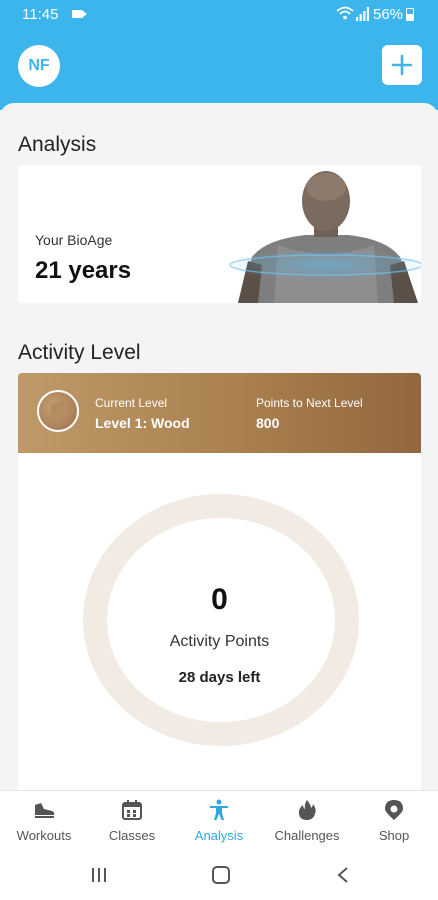  What do you see at coordinates (45, 810) in the screenshot?
I see `shoe-icon` at bounding box center [45, 810].